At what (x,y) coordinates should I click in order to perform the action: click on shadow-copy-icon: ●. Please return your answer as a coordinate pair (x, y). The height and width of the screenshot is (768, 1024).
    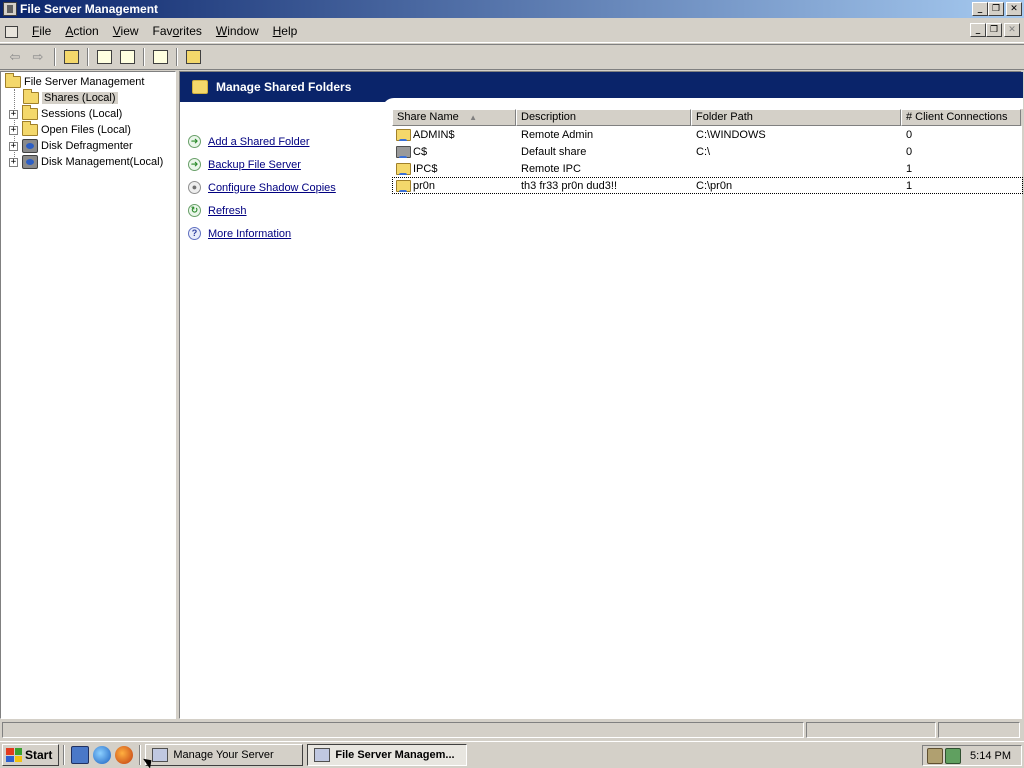
    Looking at the image, I should click on (194, 187).